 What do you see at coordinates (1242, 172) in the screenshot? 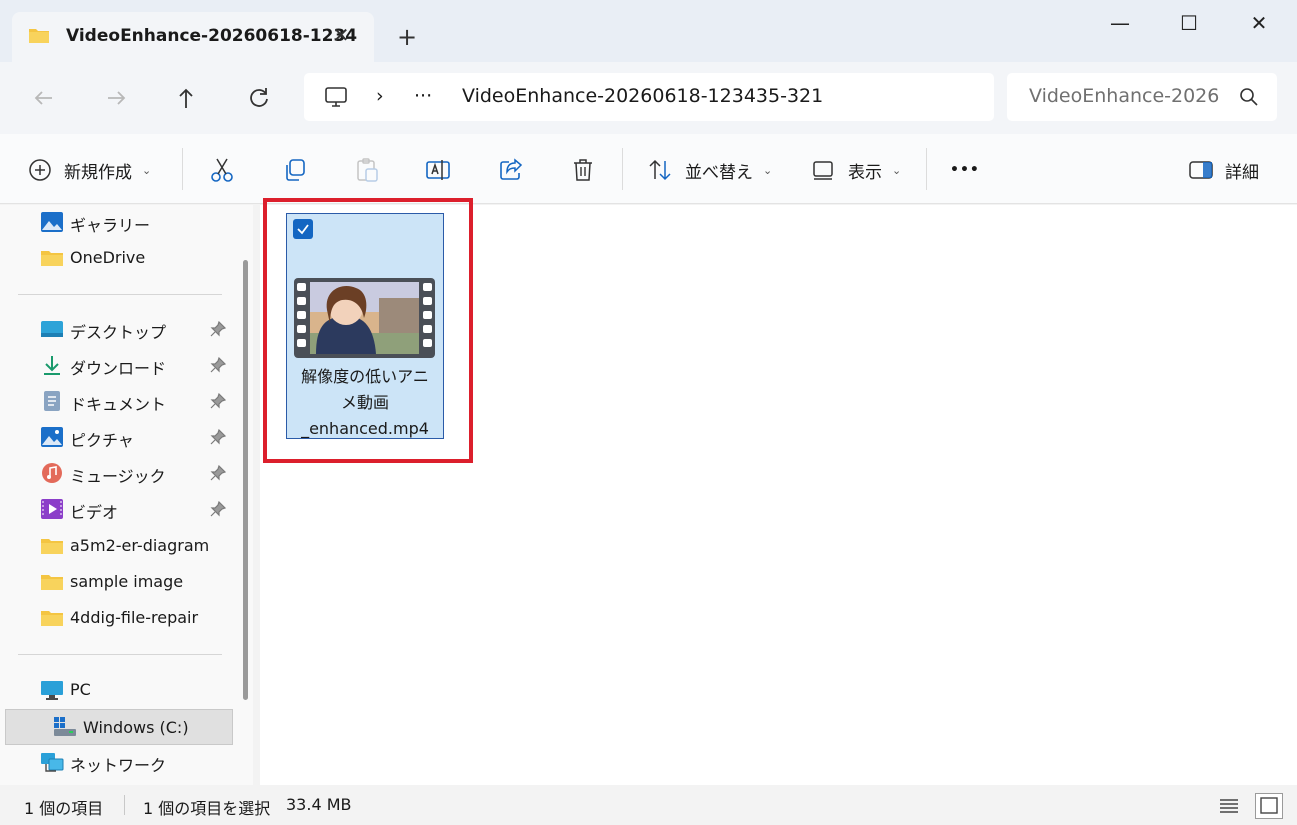
I see `details-pane-label: 詳細` at bounding box center [1242, 172].